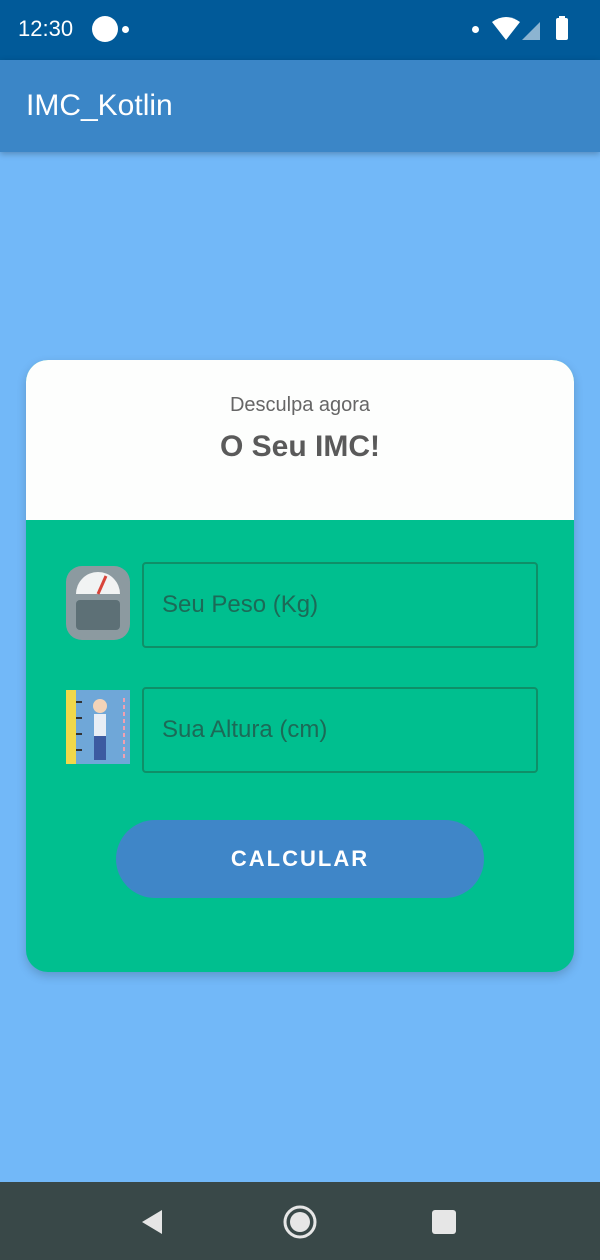  What do you see at coordinates (300, 30) in the screenshot?
I see `status-bar: 12:30` at bounding box center [300, 30].